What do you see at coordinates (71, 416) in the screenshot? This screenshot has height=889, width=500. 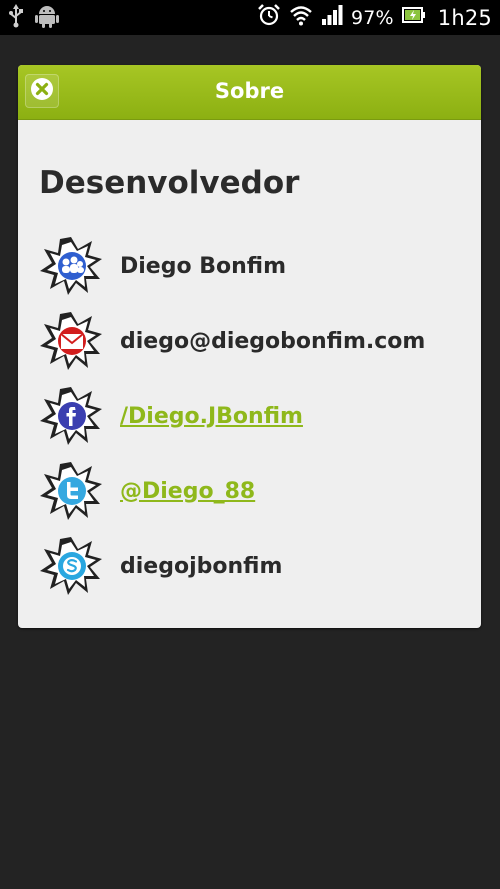 I see `facebook-icon` at bounding box center [71, 416].